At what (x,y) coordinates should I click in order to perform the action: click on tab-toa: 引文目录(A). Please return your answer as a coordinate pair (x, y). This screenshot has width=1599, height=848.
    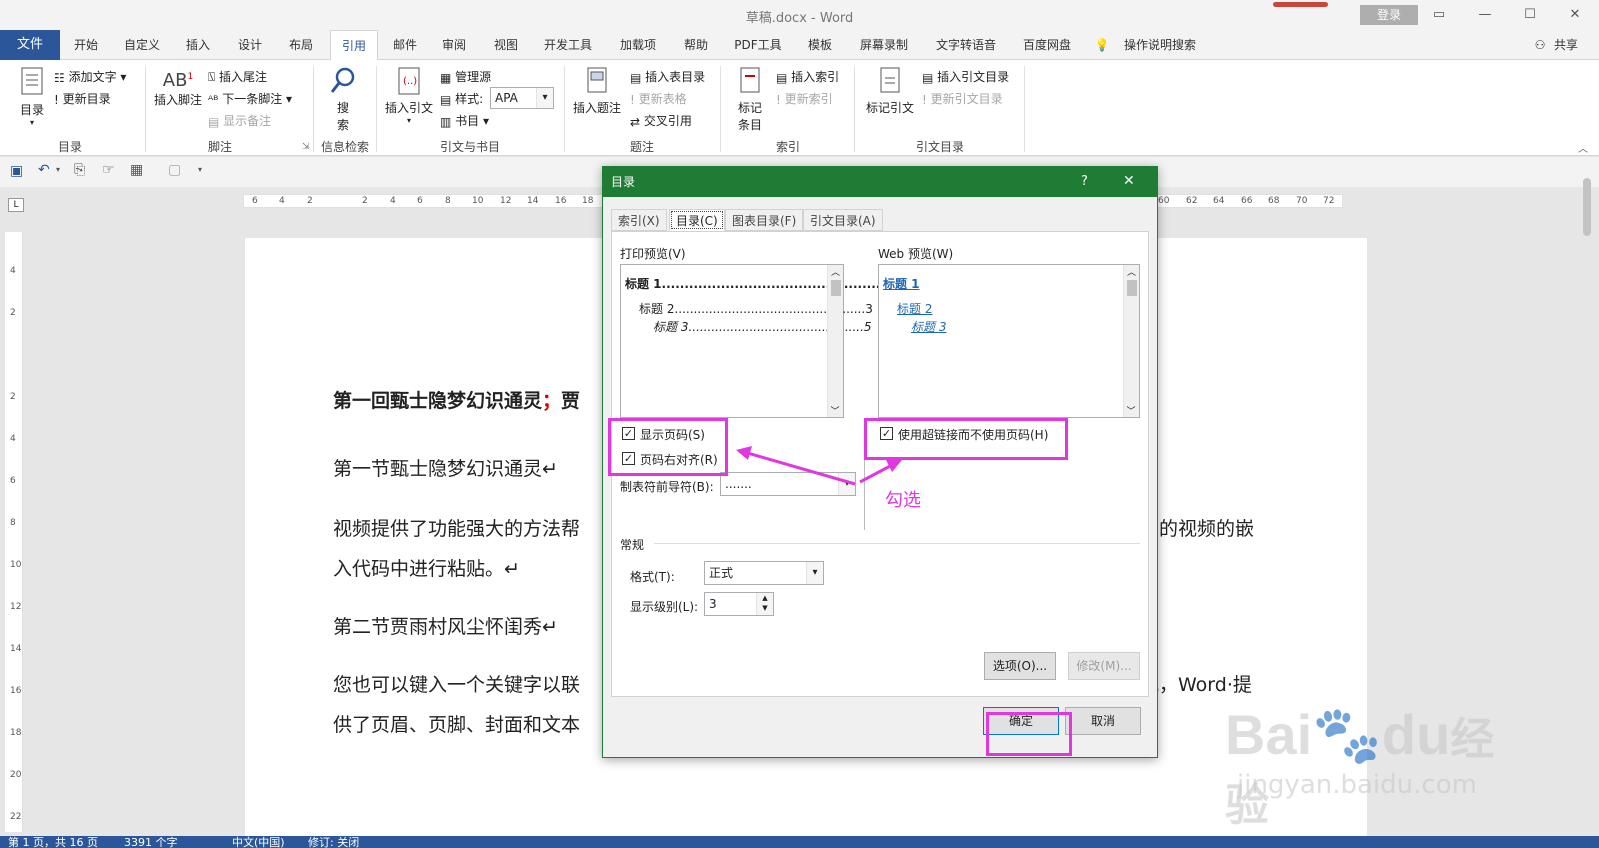
    Looking at the image, I should click on (843, 220).